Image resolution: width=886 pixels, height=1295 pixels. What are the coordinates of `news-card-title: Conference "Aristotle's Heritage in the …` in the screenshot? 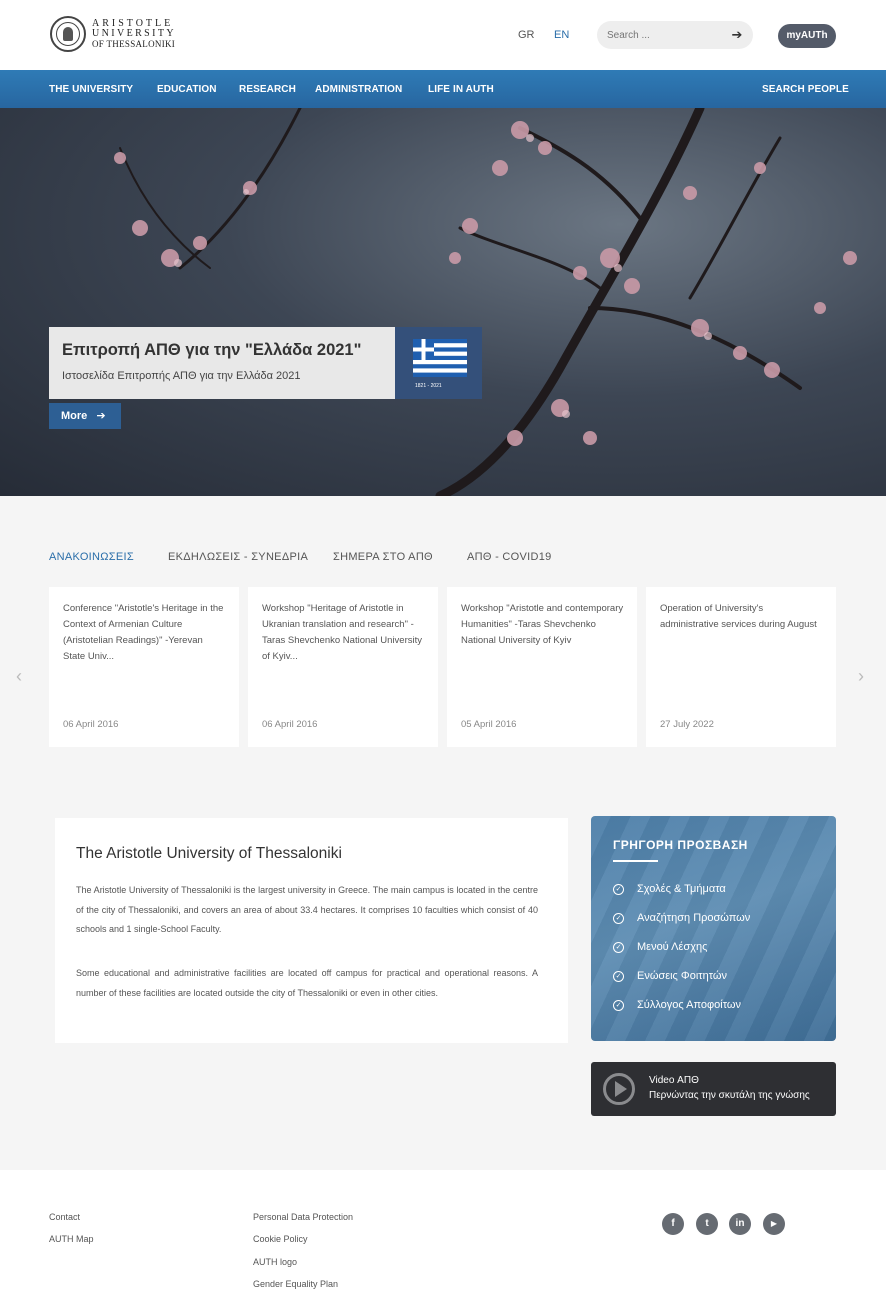 It's located at (143, 632).